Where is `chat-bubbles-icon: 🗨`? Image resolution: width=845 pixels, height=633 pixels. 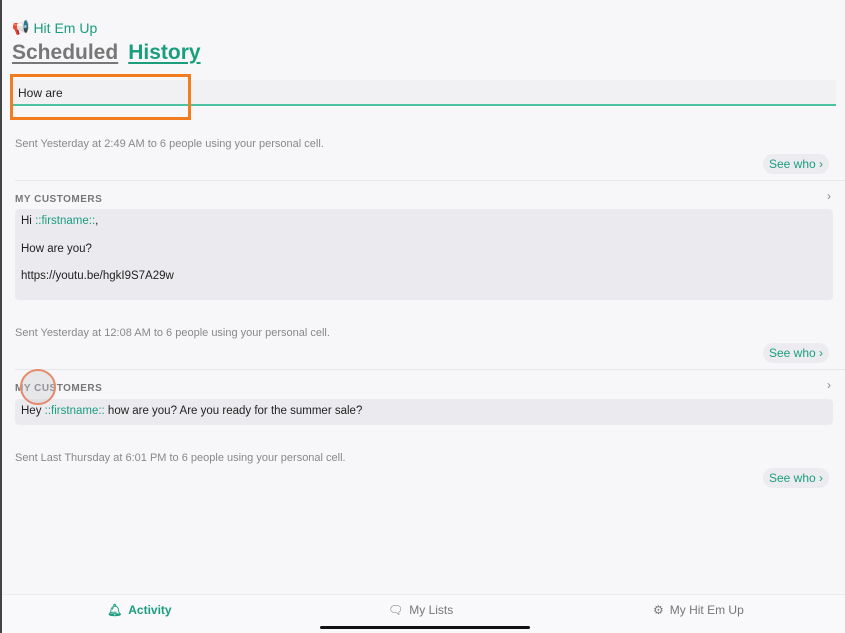 chat-bubbles-icon: 🗨 is located at coordinates (396, 610).